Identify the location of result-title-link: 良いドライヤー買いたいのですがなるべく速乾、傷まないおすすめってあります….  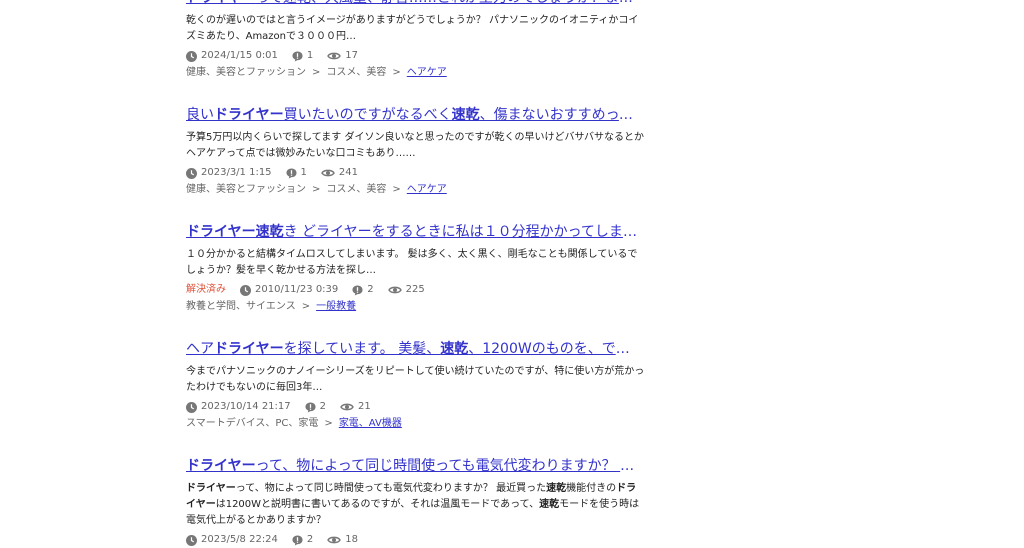
(414, 115).